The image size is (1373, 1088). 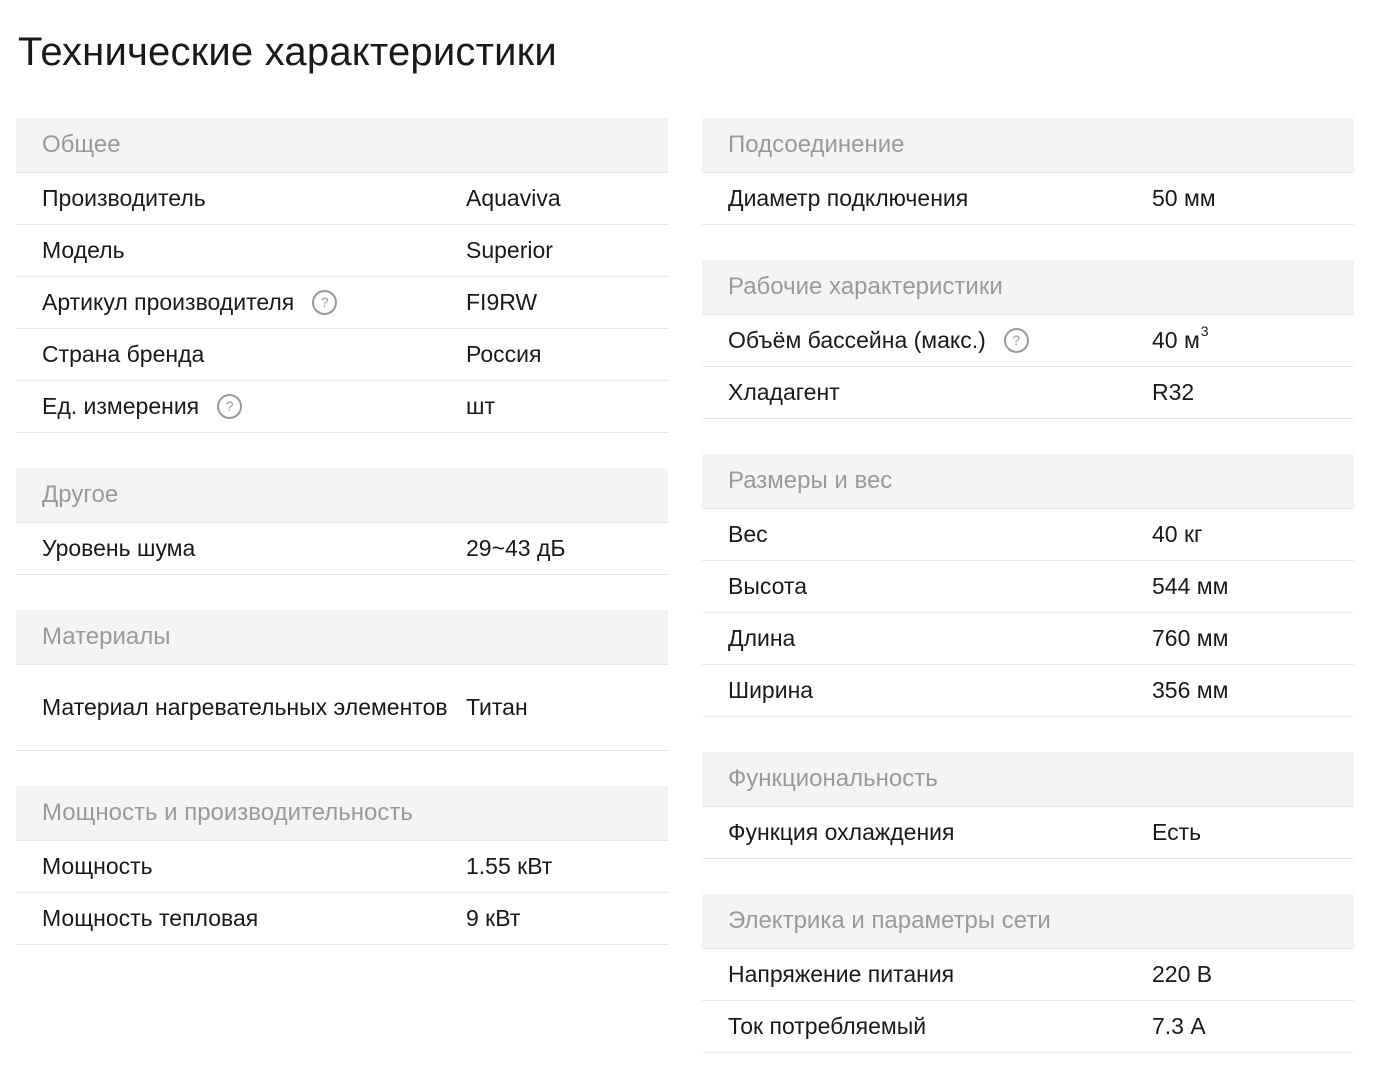 I want to click on spec-row: Ток потребляемый 7.3 А, so click(x=1028, y=1027).